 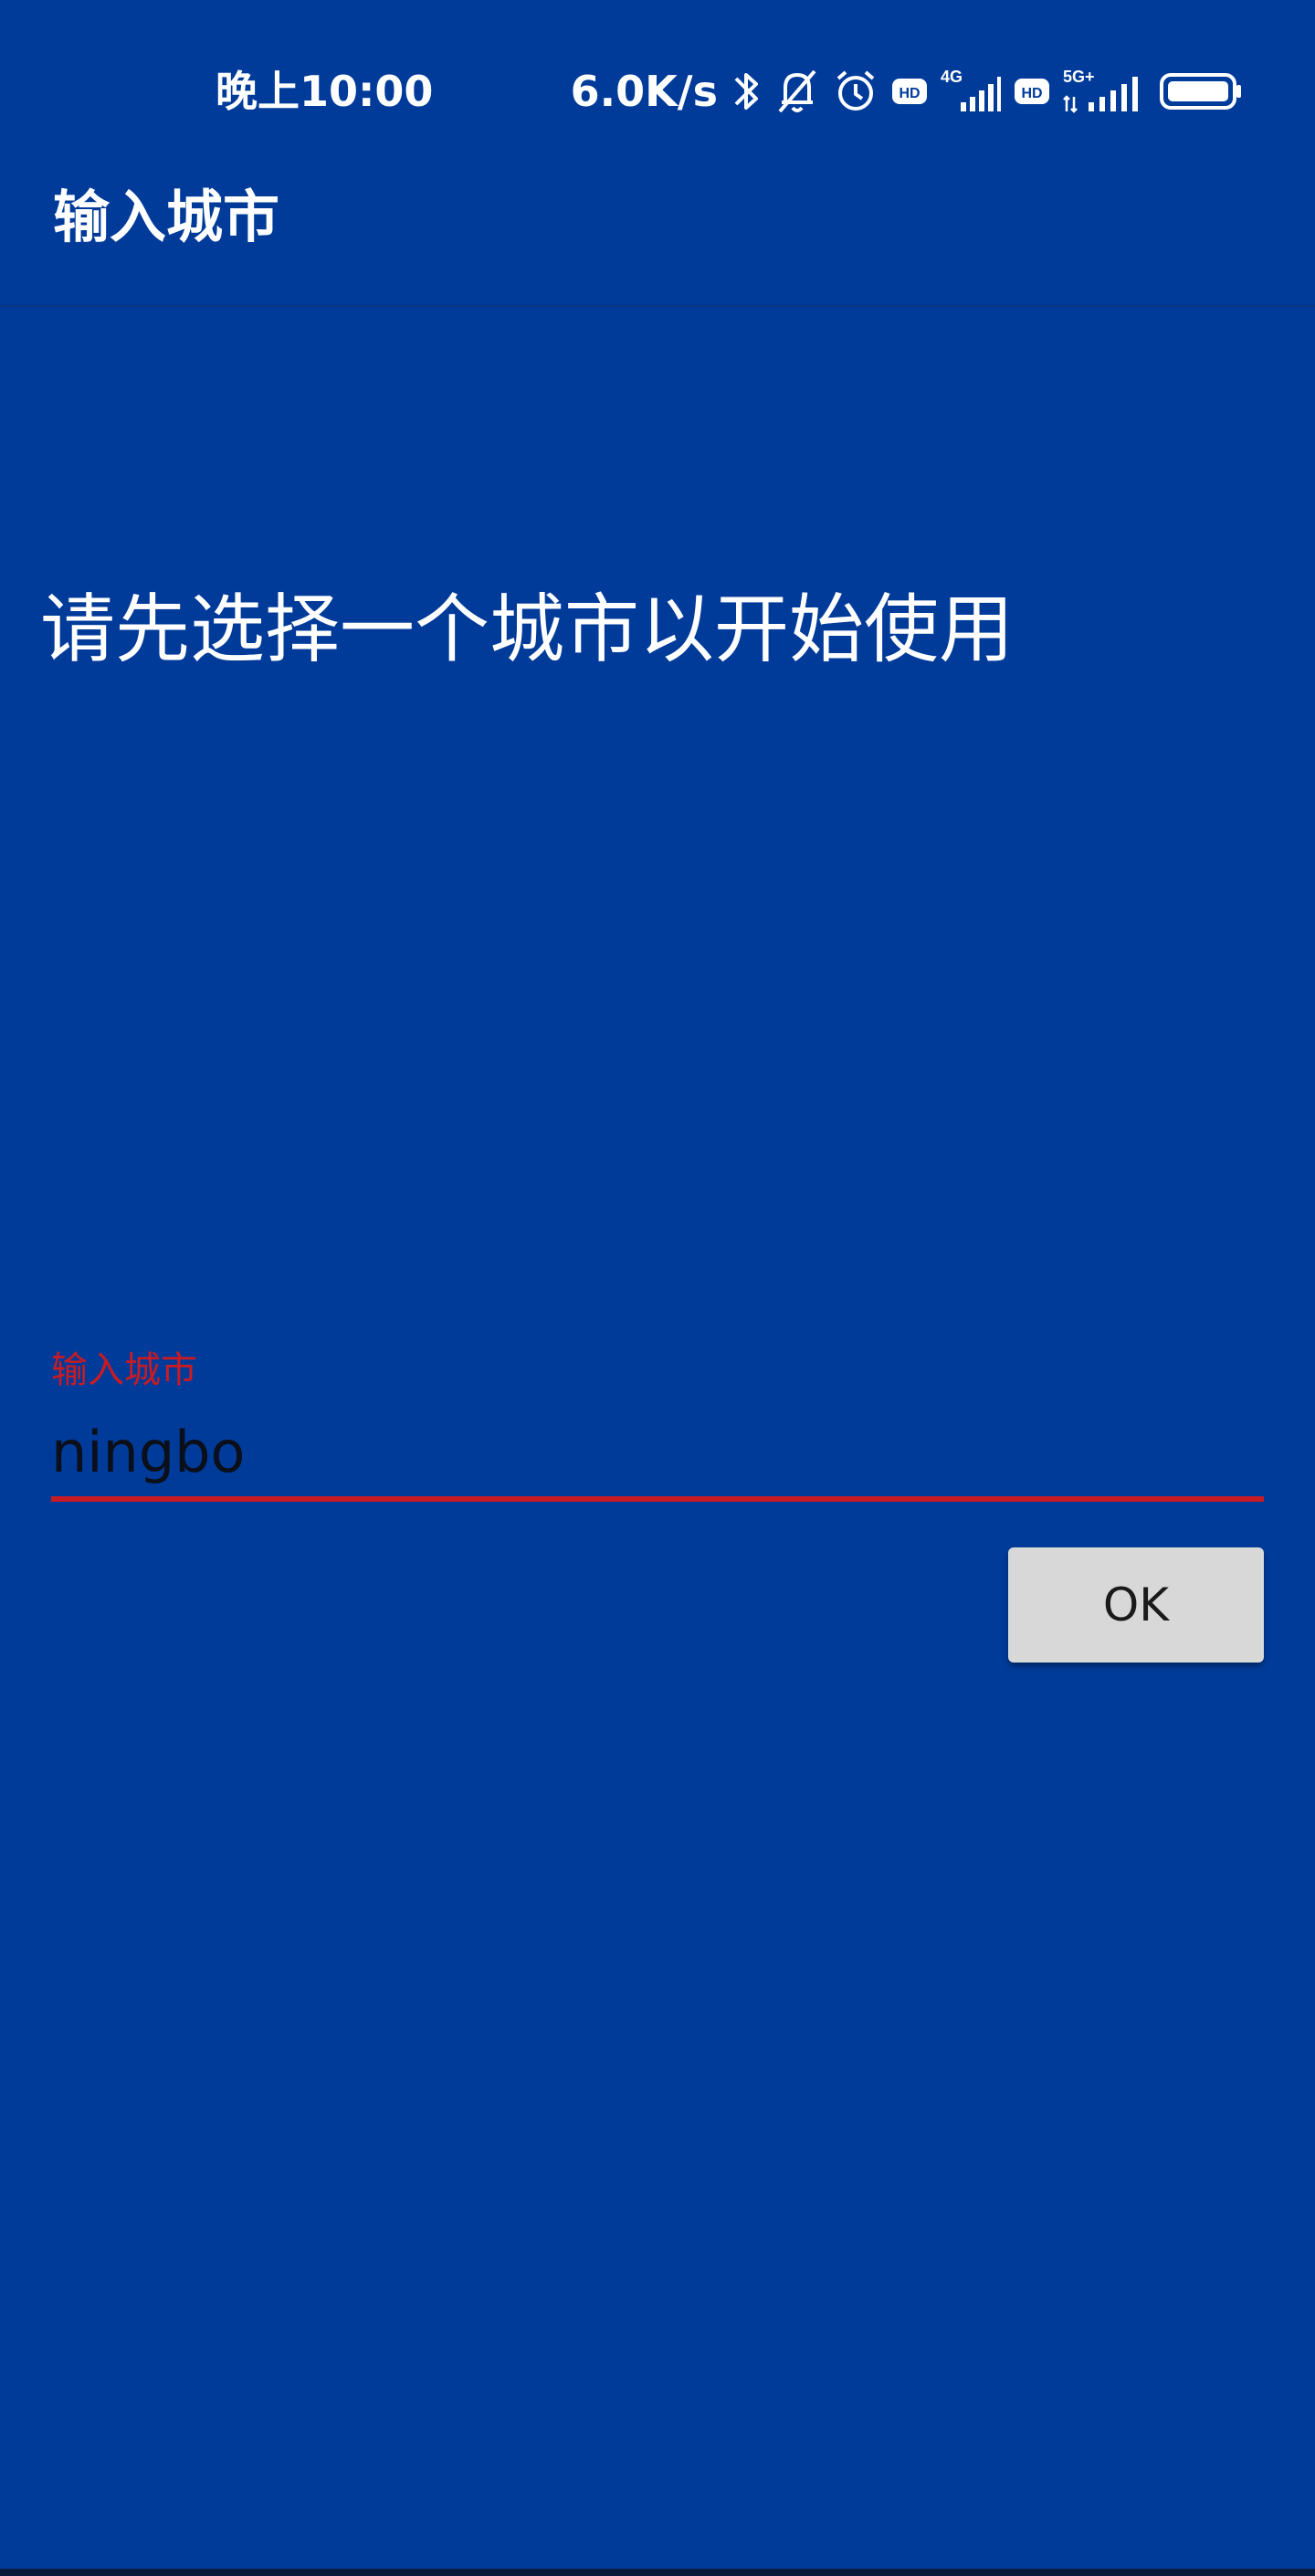 I want to click on battery-icon, so click(x=1201, y=91).